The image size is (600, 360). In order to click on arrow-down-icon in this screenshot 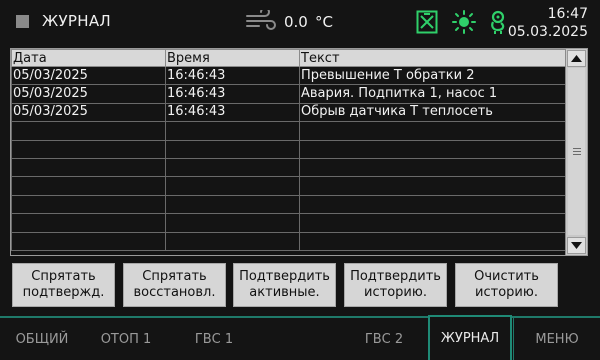, I will do `click(576, 245)`.